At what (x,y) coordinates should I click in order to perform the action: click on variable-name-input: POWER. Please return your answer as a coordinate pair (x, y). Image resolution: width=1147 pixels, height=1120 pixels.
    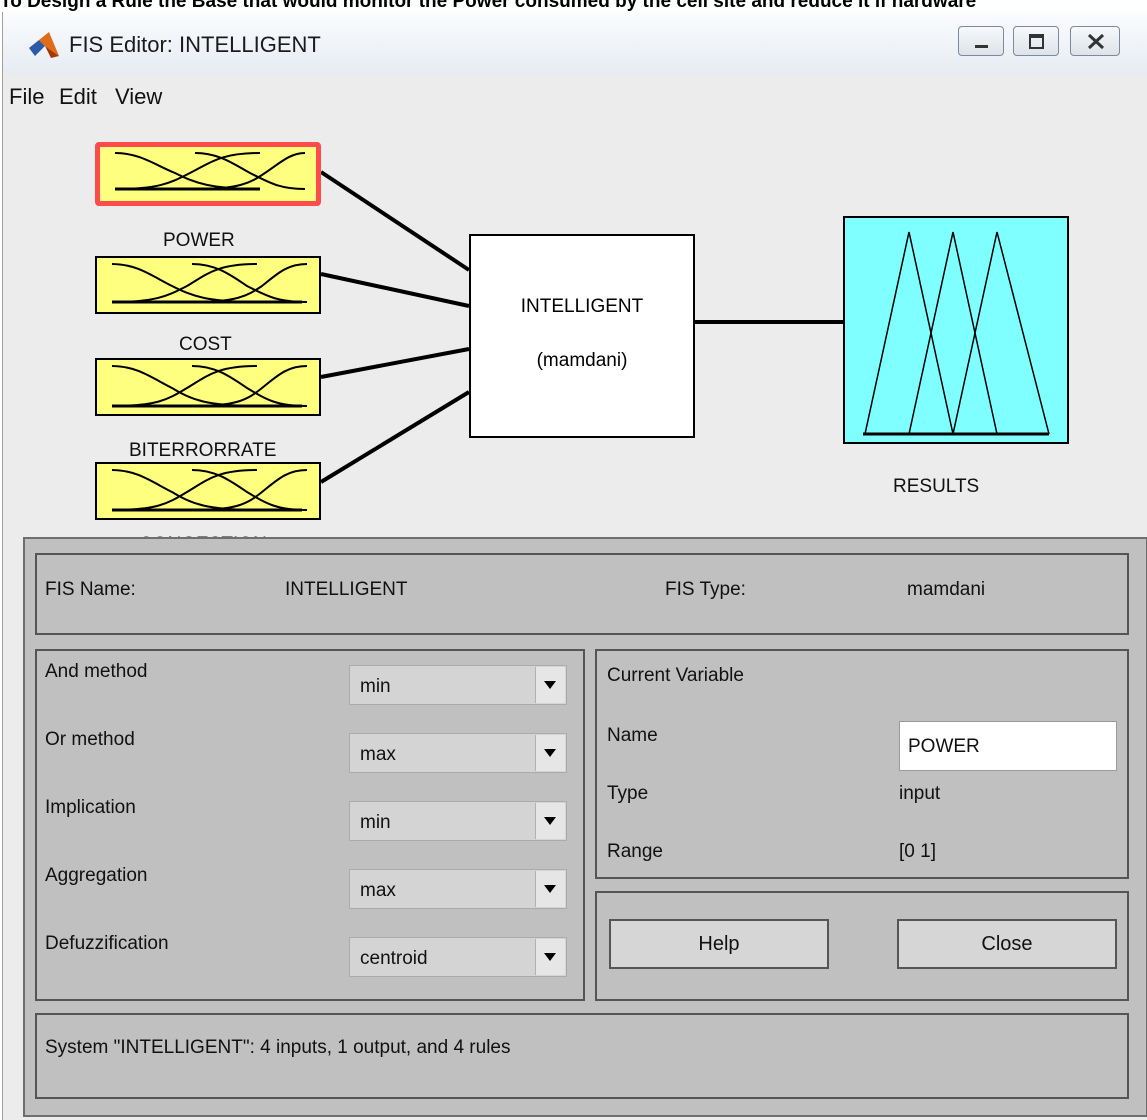
    Looking at the image, I should click on (1008, 746).